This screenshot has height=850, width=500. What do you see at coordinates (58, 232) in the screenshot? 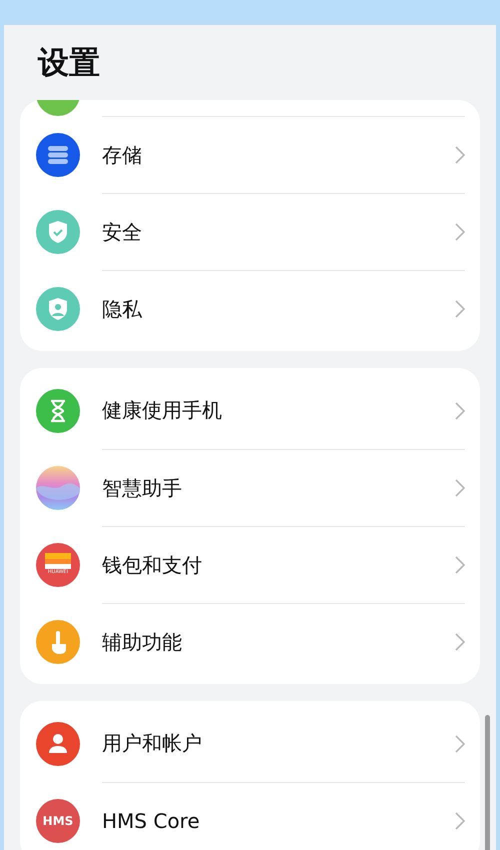
I see `shield-check-icon` at bounding box center [58, 232].